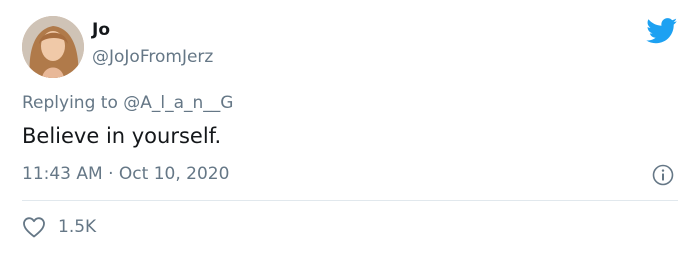  What do you see at coordinates (70, 103) in the screenshot?
I see `replying-prefix: Replying to` at bounding box center [70, 103].